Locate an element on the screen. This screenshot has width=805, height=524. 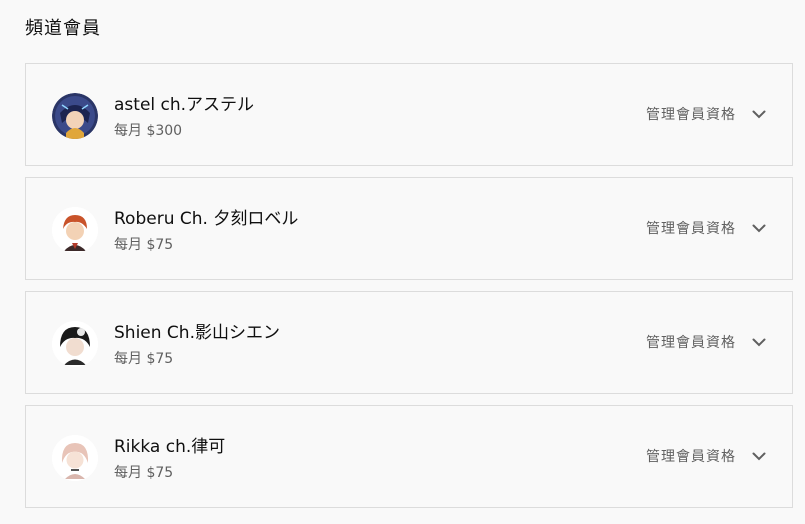
avatar-roberu-icon is located at coordinates (75, 230).